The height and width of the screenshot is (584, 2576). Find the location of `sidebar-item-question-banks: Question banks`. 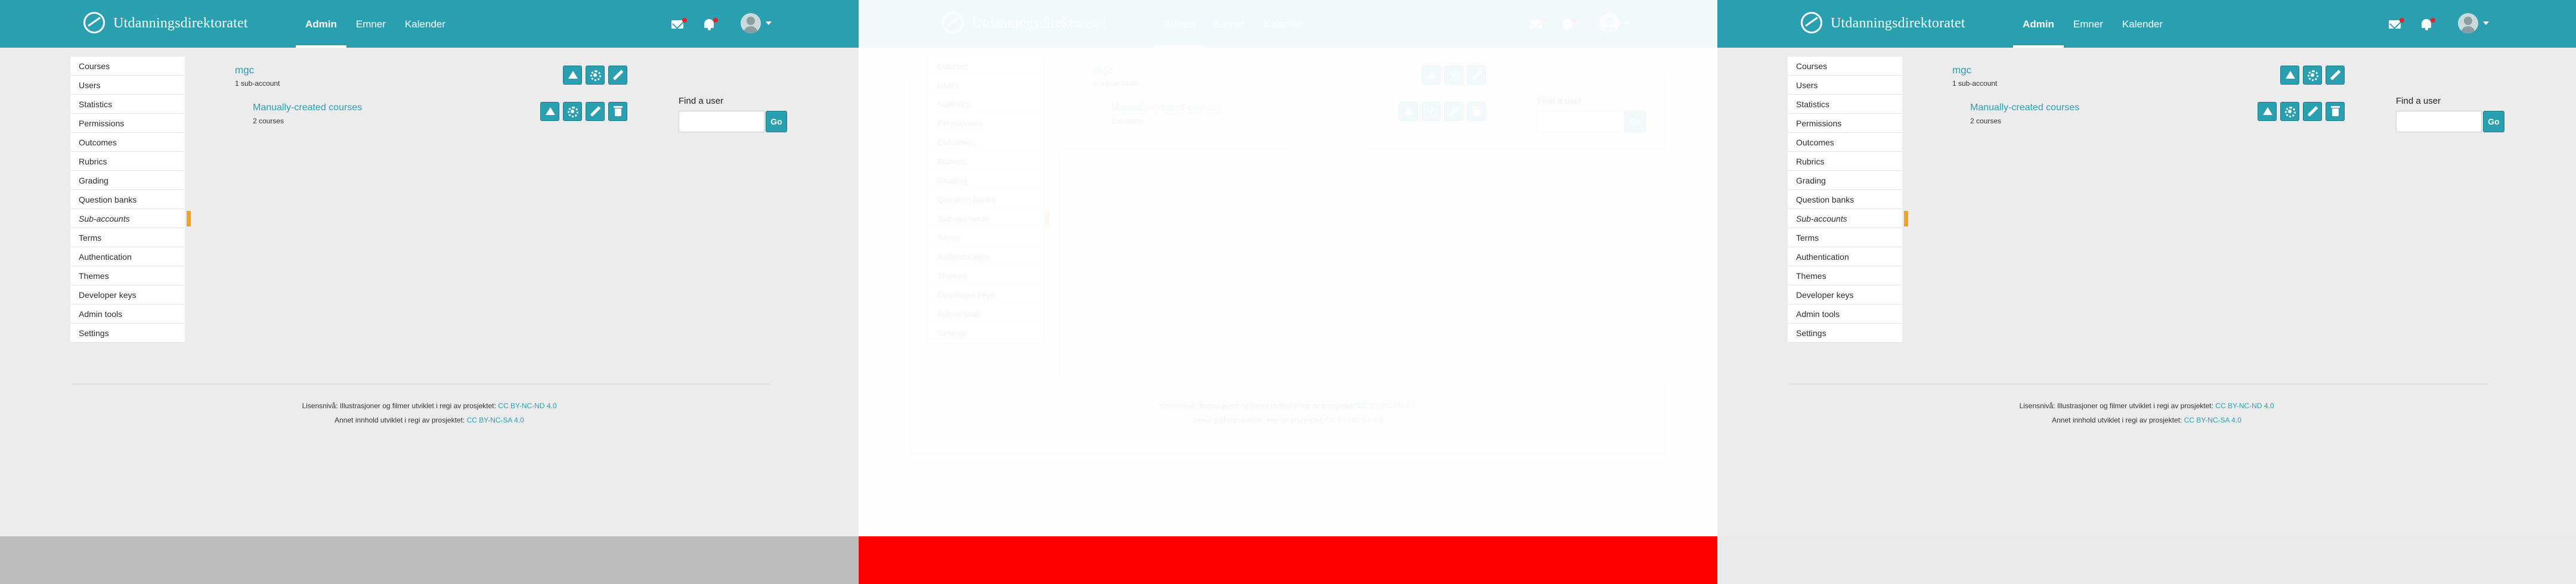

sidebar-item-question-banks: Question banks is located at coordinates (986, 199).